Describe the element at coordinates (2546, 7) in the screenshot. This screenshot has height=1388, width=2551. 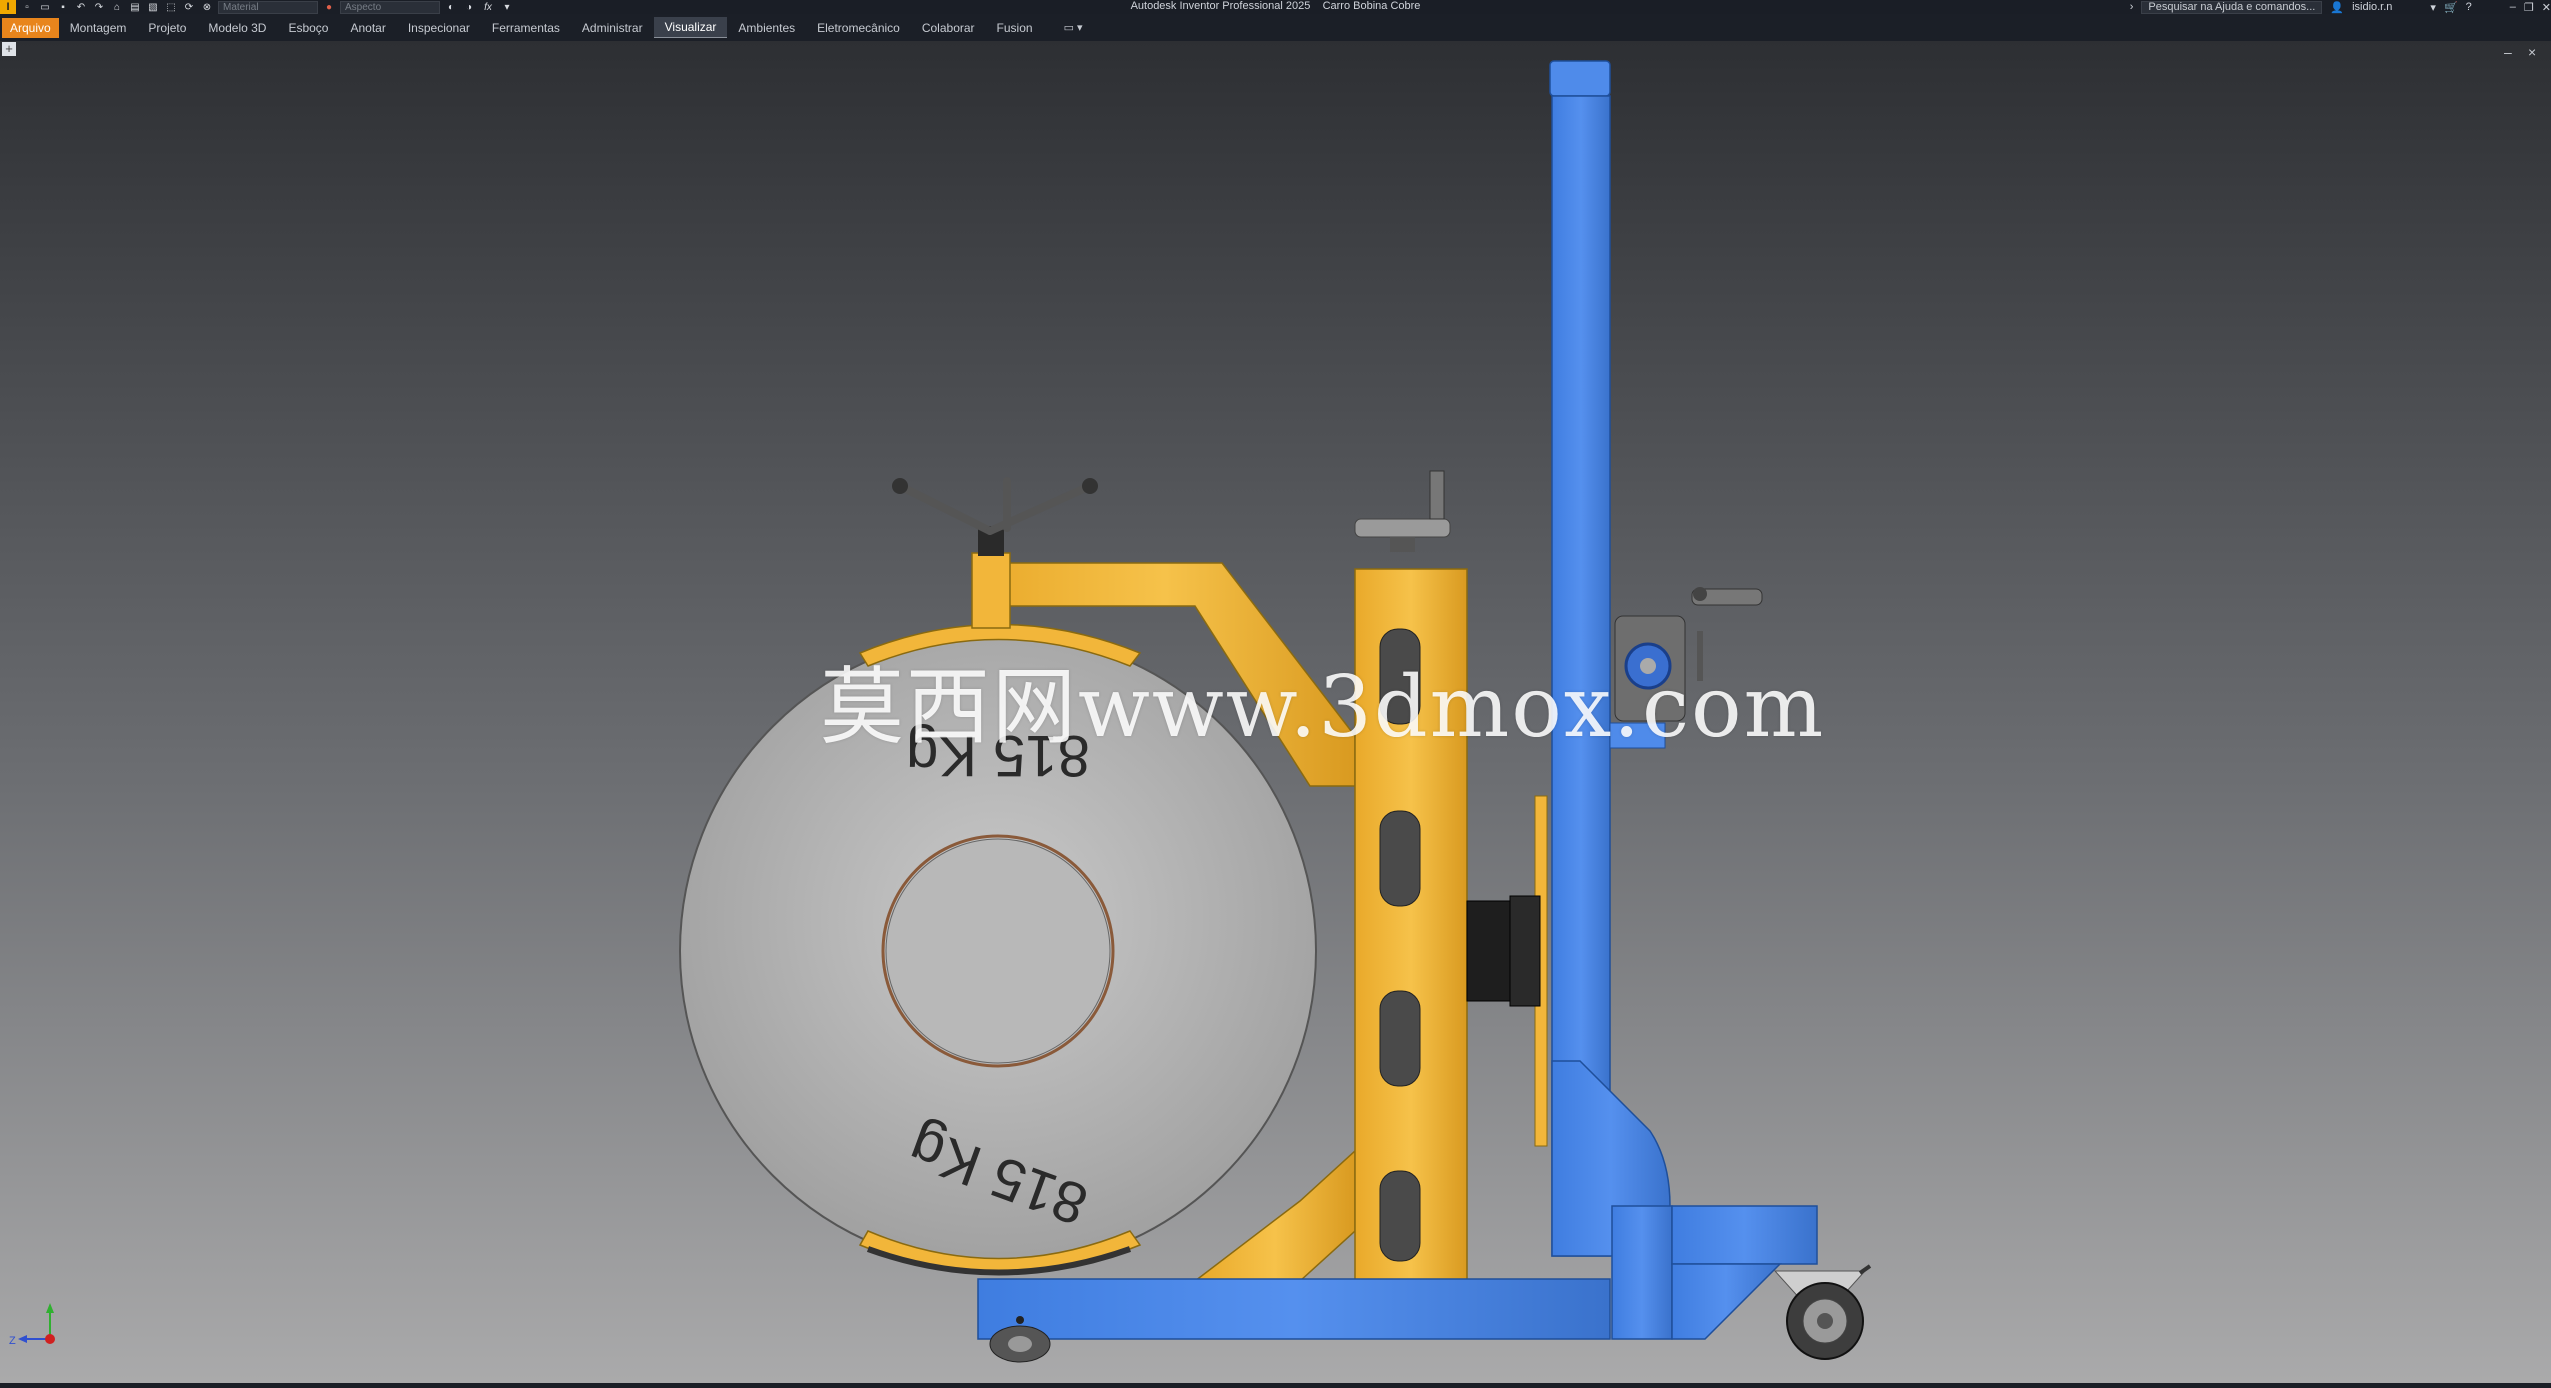
I see `close-icon: ✕` at that location.